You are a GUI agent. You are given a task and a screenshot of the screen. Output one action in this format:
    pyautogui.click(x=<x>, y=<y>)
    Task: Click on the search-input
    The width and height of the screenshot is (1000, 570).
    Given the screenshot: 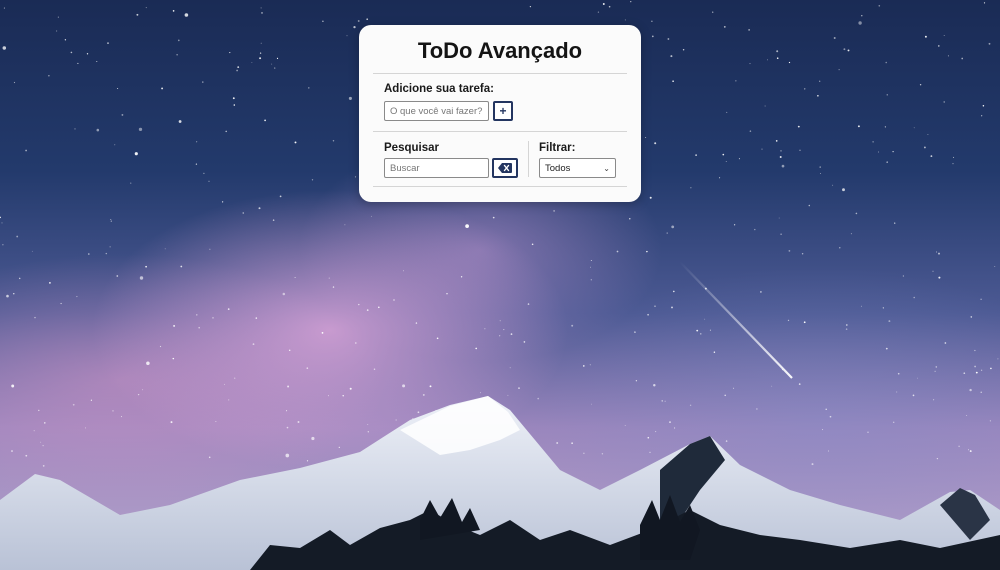 What is the action you would take?
    pyautogui.click(x=436, y=168)
    